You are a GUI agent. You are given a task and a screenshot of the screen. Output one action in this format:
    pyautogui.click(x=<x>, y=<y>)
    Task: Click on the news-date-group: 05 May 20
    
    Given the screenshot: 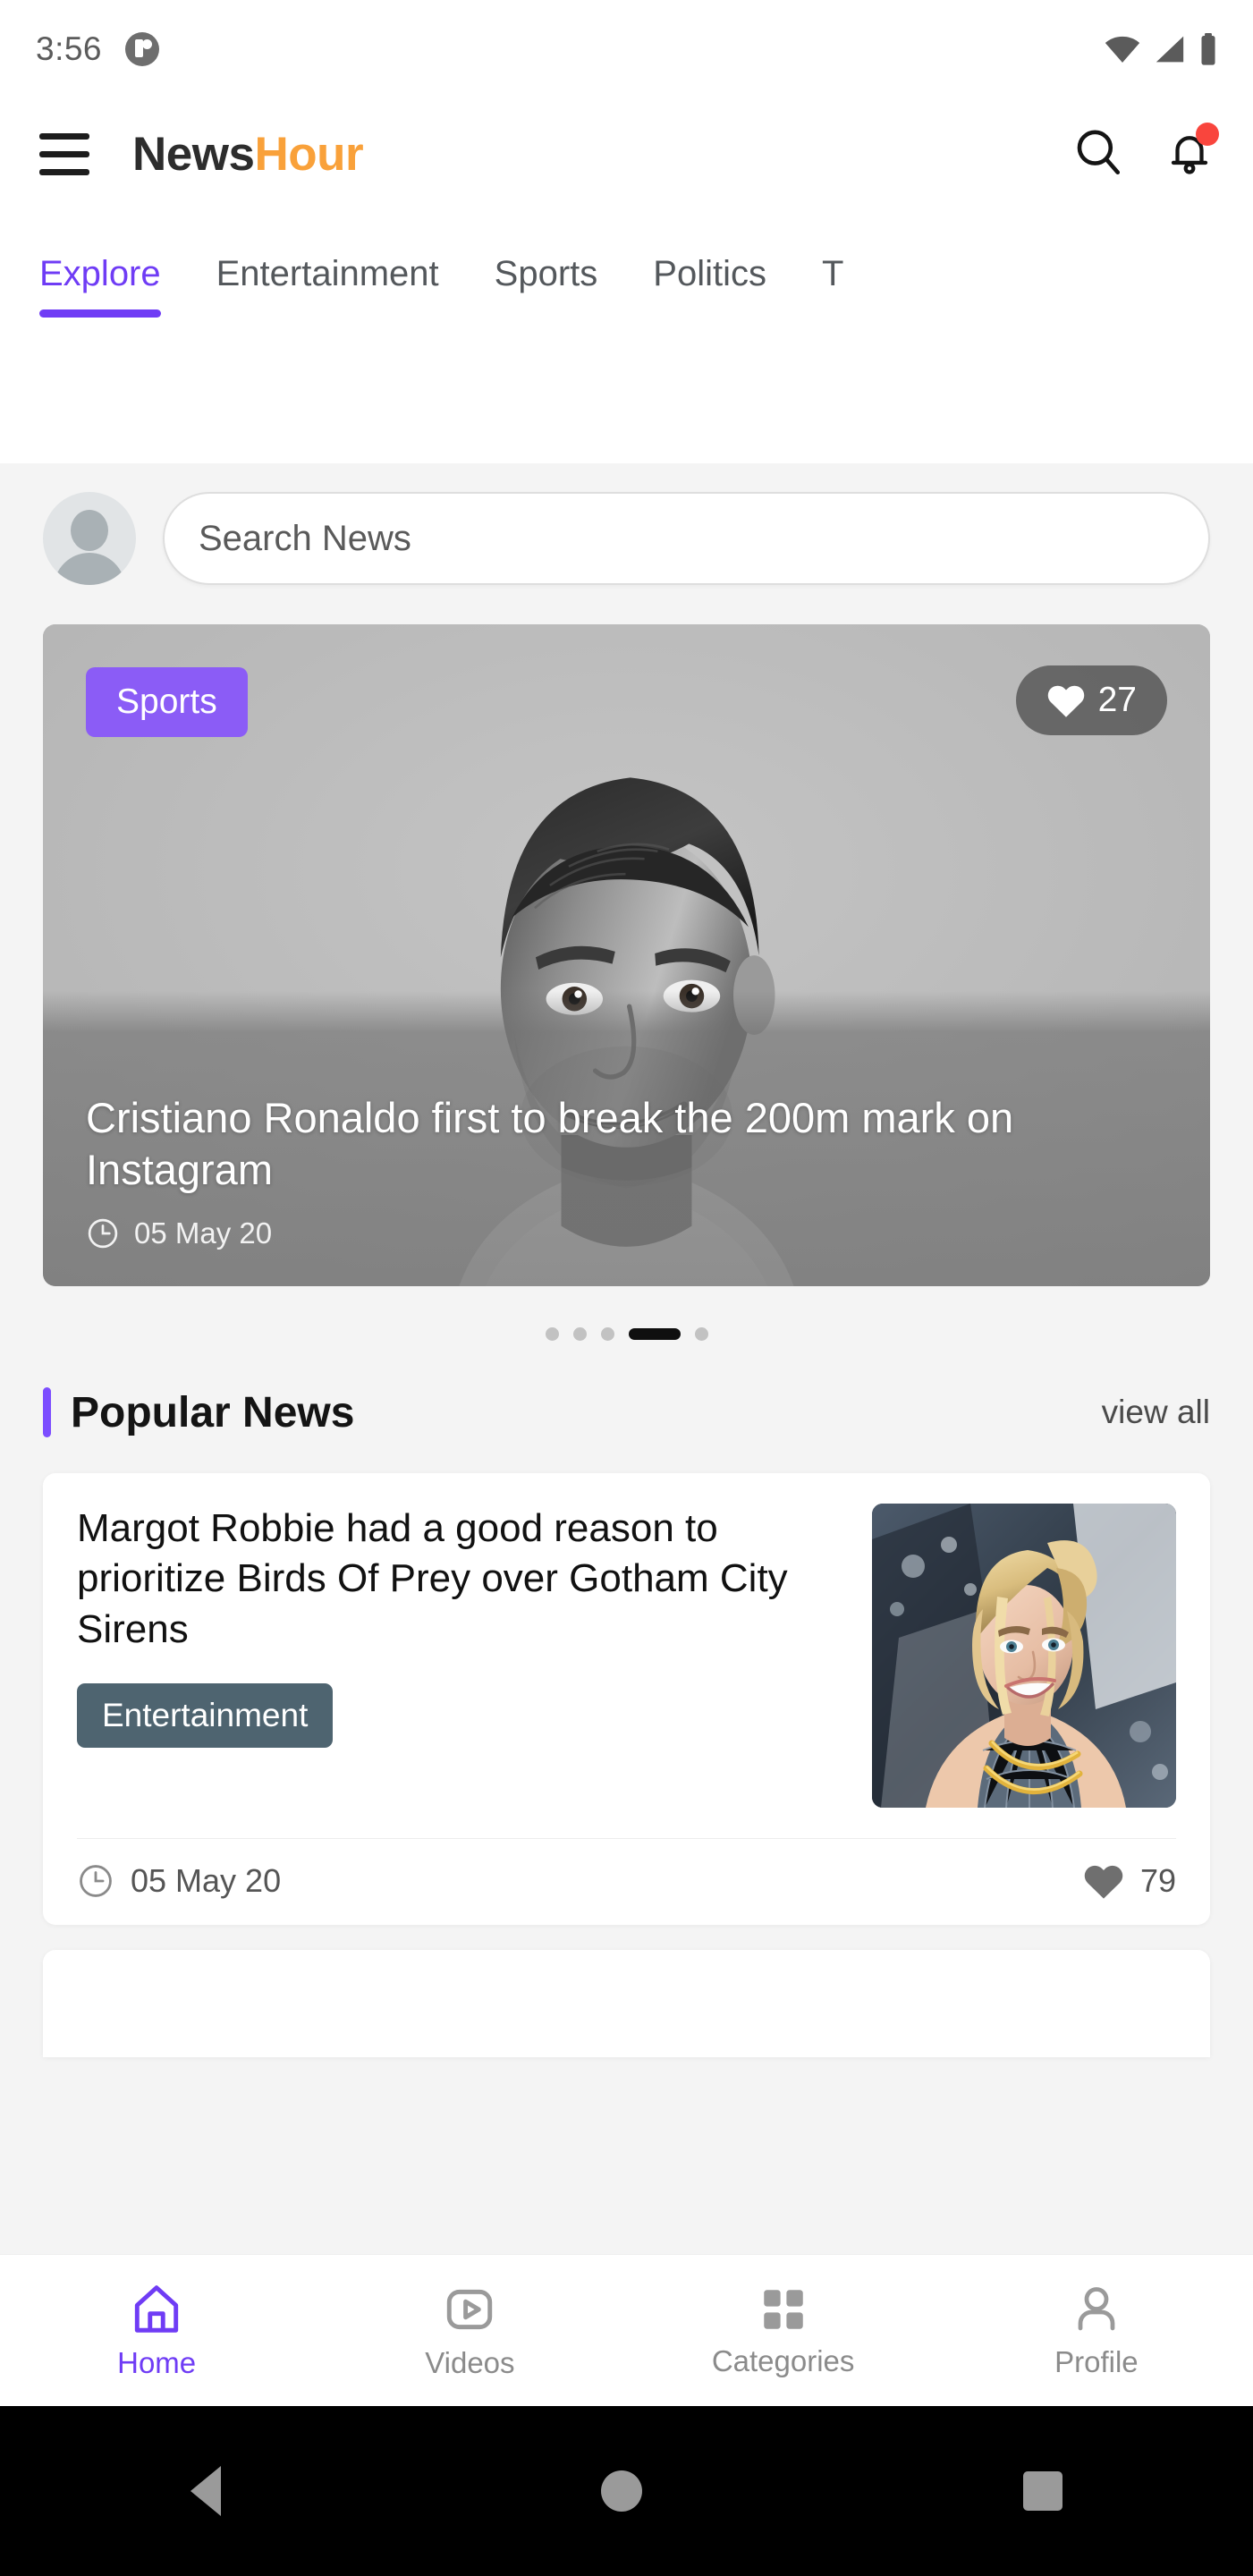 What is the action you would take?
    pyautogui.click(x=179, y=1881)
    